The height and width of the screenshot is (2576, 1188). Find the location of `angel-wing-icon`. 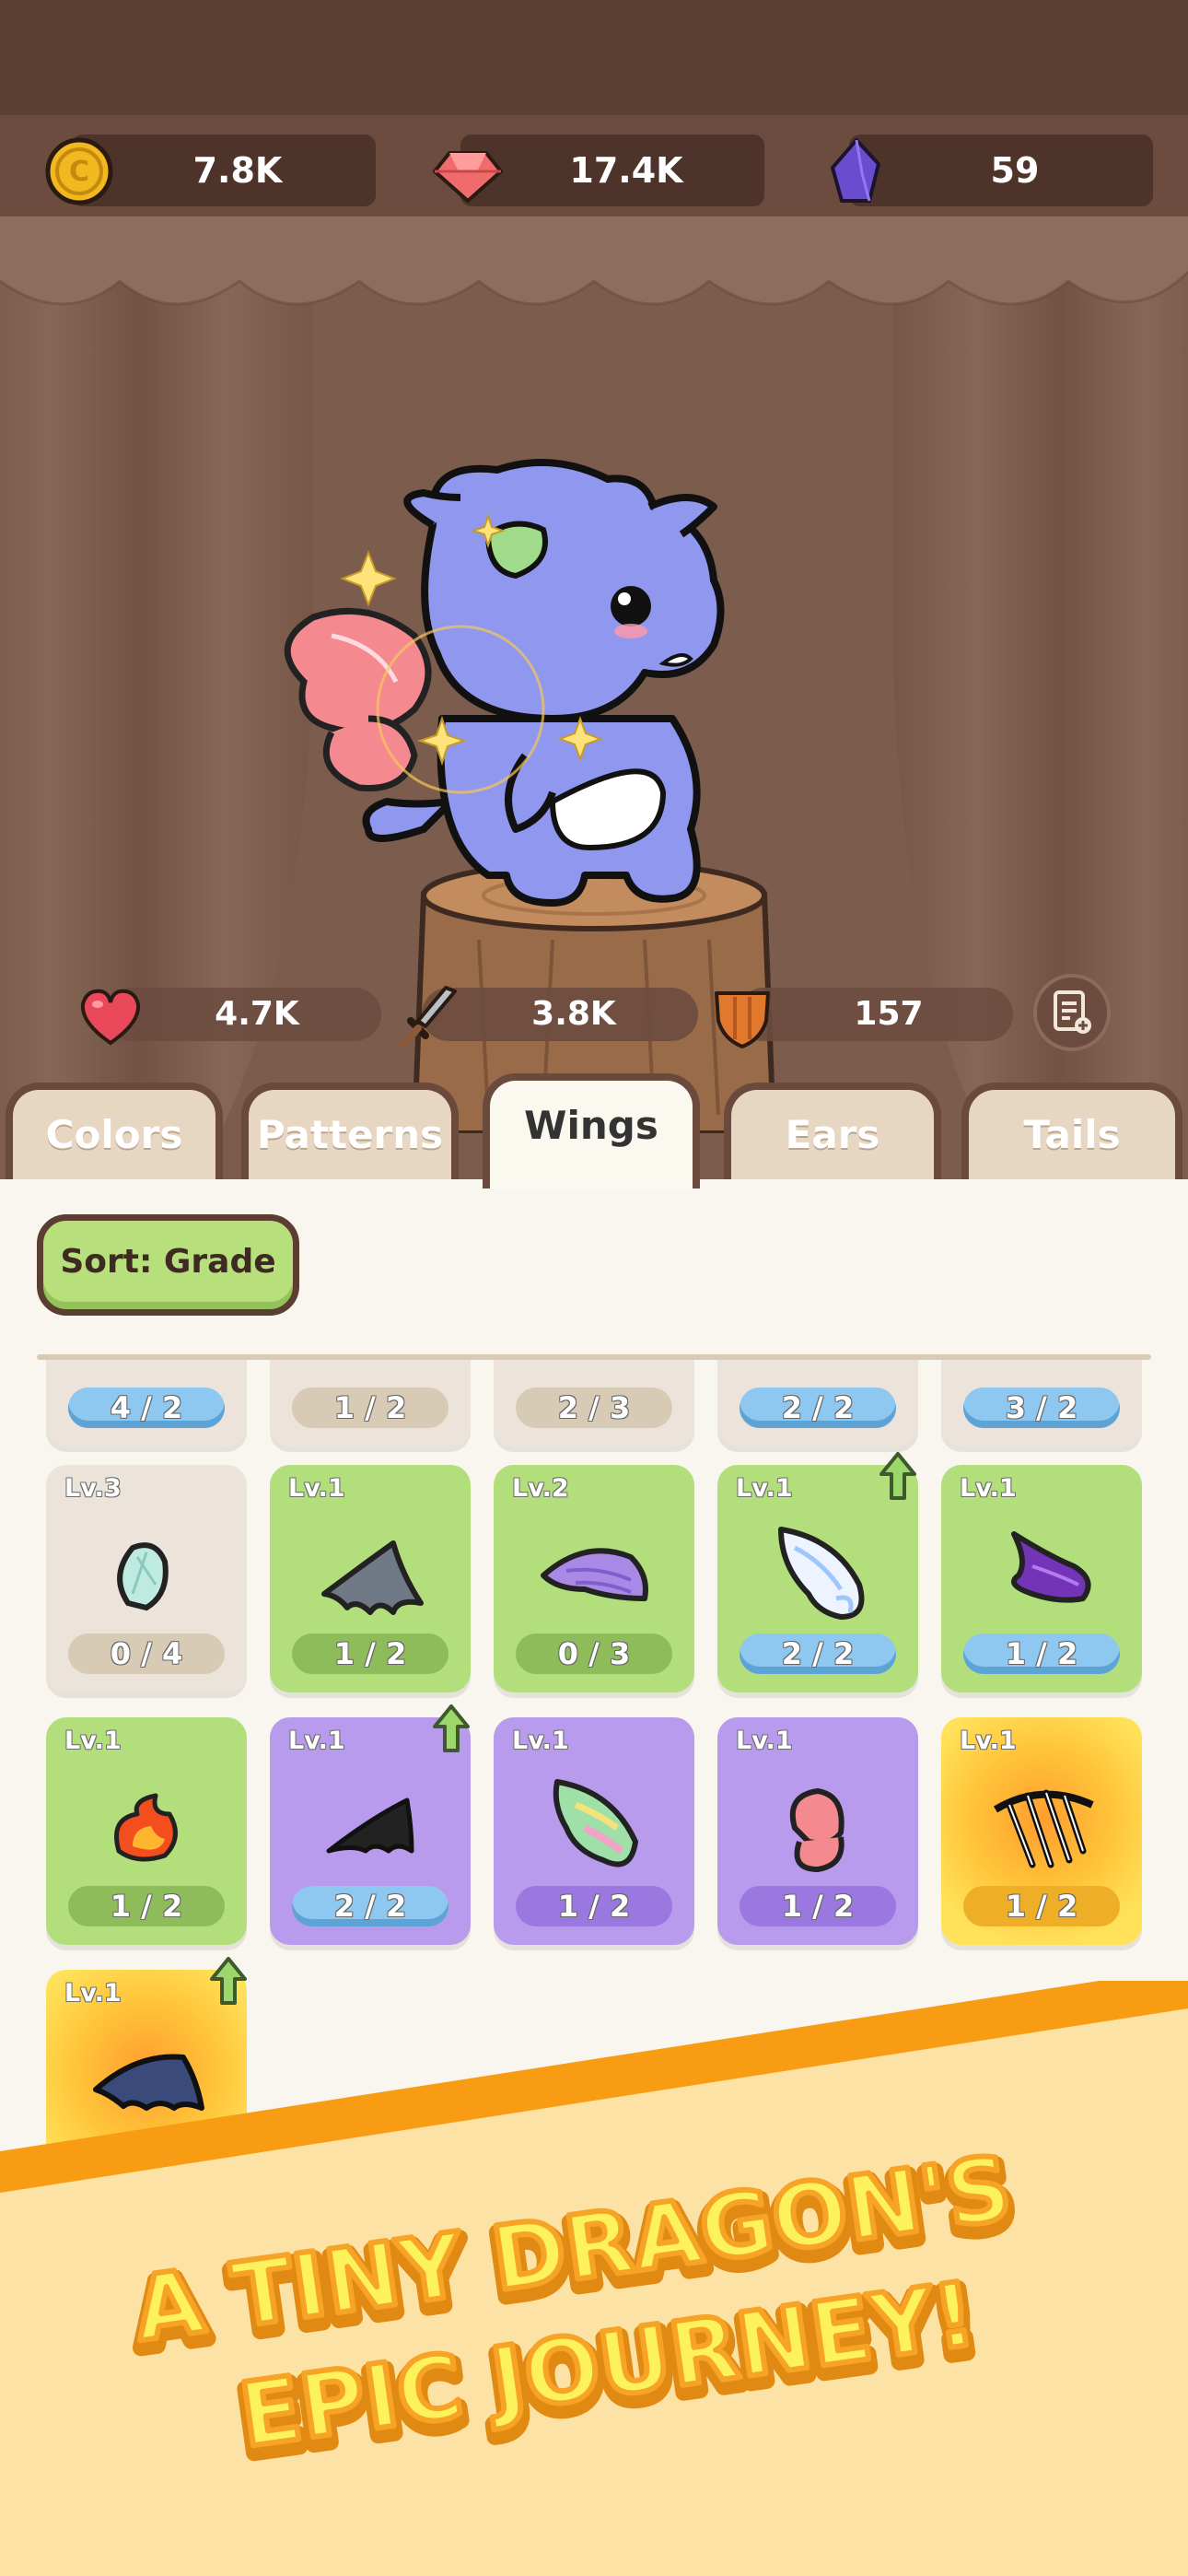

angel-wing-icon is located at coordinates (821, 1573).